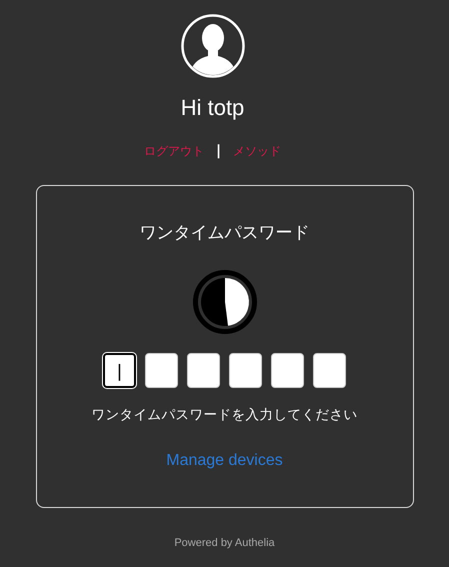  I want to click on logout-link: ログアウト, so click(174, 151).